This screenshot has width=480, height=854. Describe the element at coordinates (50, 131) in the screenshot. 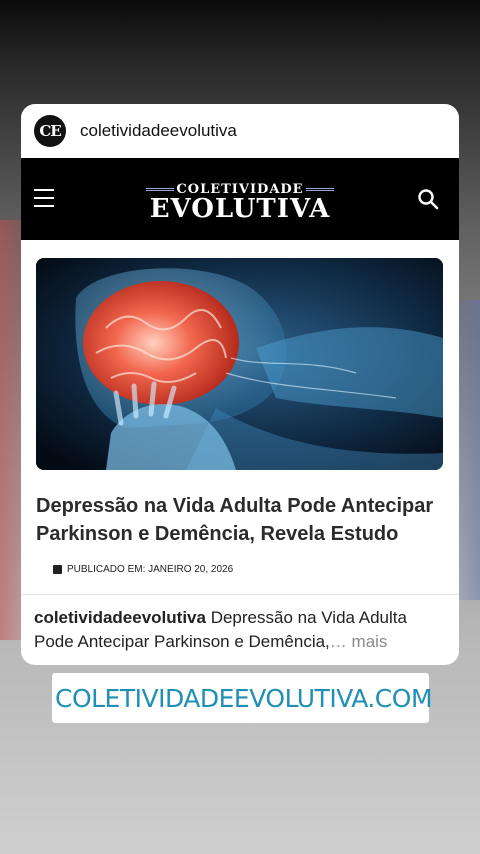

I see `avatar: CE` at that location.